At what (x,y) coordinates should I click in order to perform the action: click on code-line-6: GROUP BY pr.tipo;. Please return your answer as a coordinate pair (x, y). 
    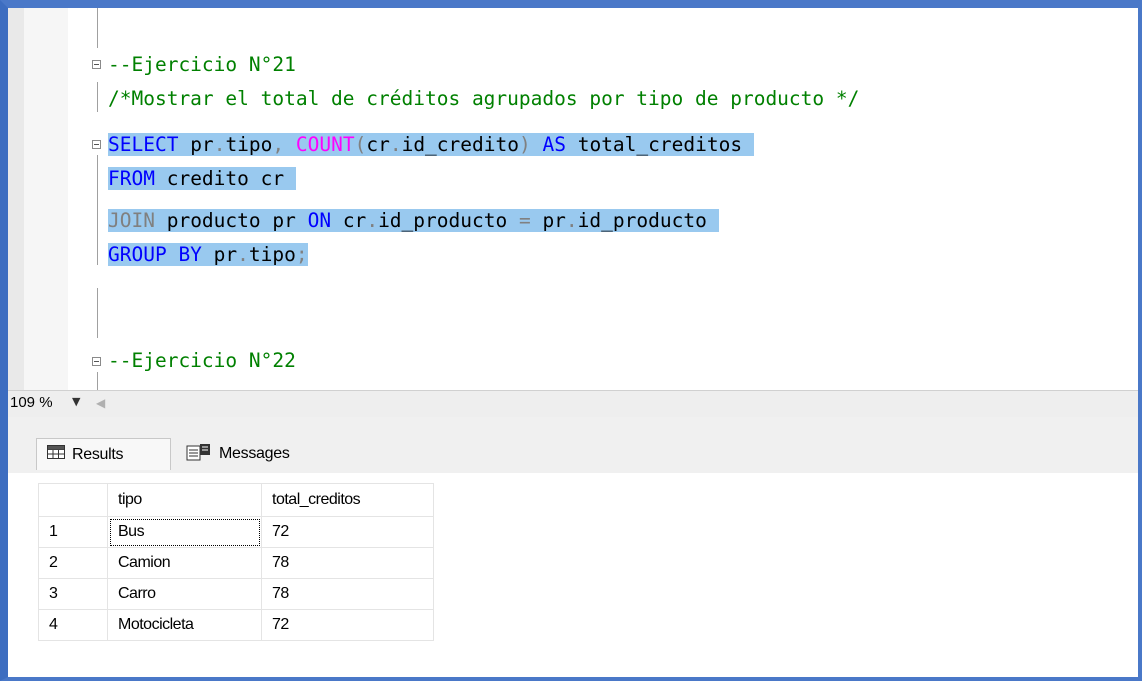
    Looking at the image, I should click on (208, 254).